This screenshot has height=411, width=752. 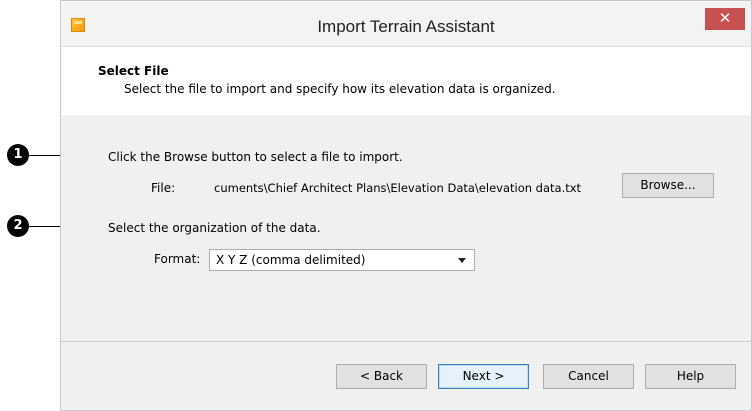 I want to click on back-button: < Back, so click(x=381, y=376).